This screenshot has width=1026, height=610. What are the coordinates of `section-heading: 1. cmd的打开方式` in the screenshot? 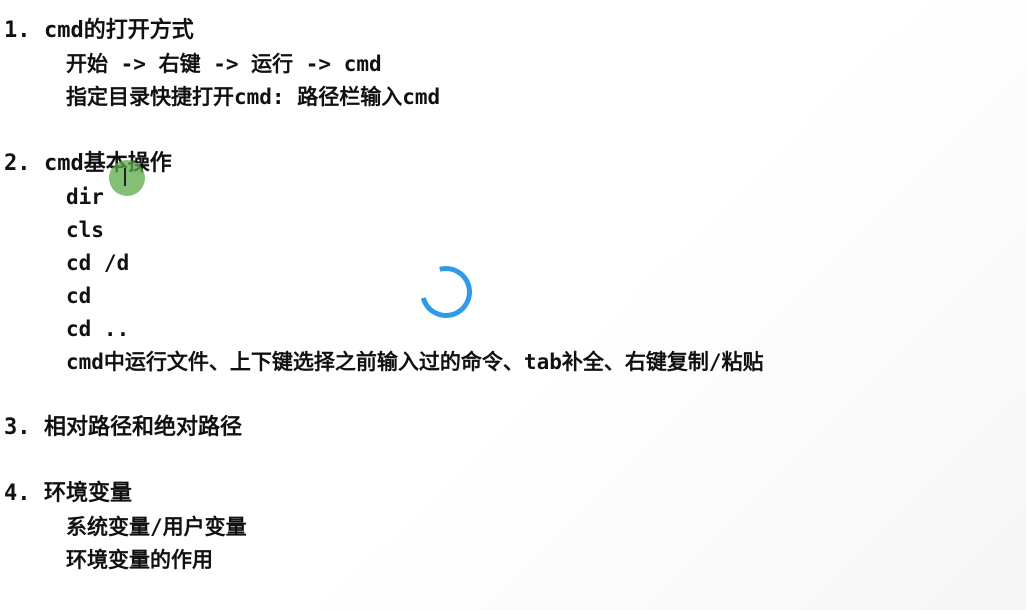 It's located at (99, 31).